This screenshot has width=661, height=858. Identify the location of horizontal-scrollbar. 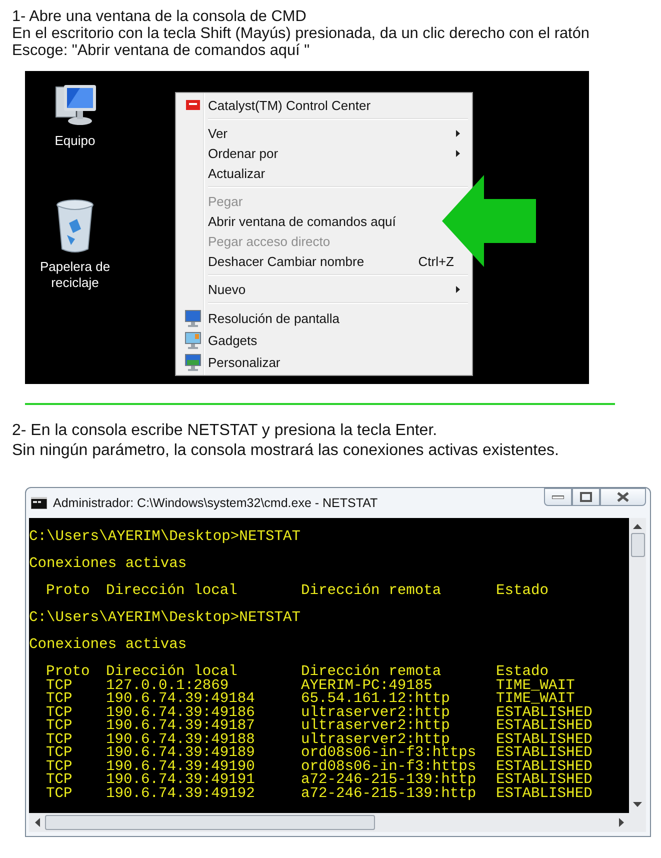
(337, 822).